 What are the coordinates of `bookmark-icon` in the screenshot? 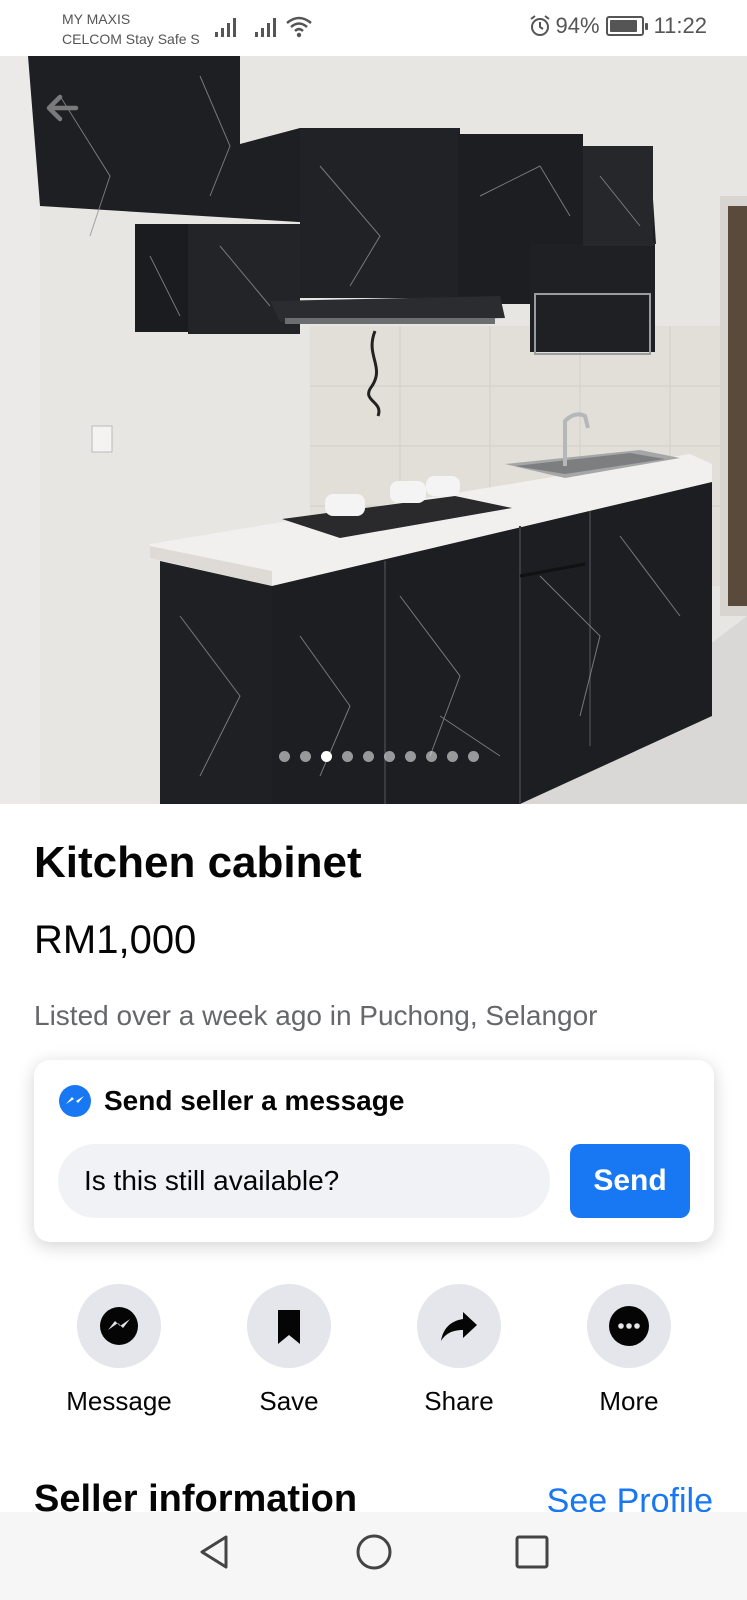 It's located at (289, 1327).